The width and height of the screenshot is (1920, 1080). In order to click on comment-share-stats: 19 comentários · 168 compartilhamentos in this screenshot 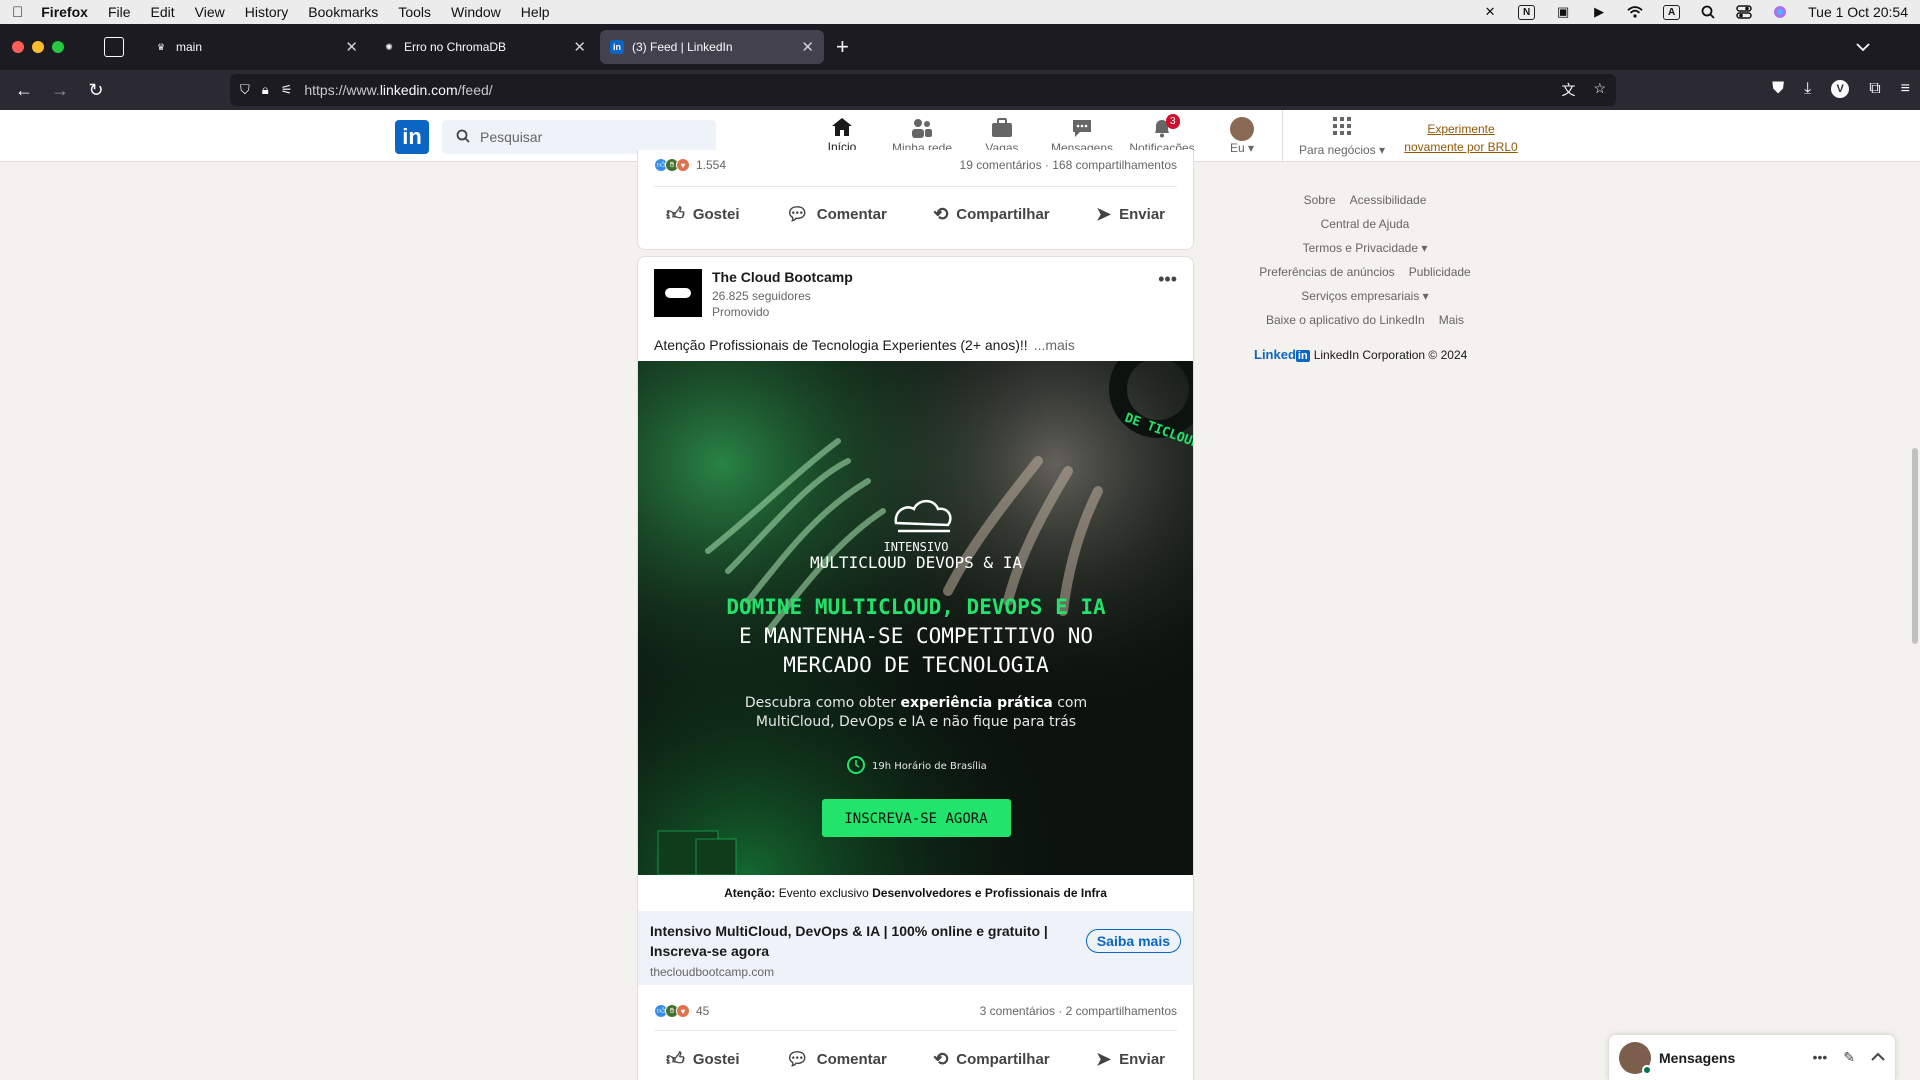, I will do `click(1068, 165)`.